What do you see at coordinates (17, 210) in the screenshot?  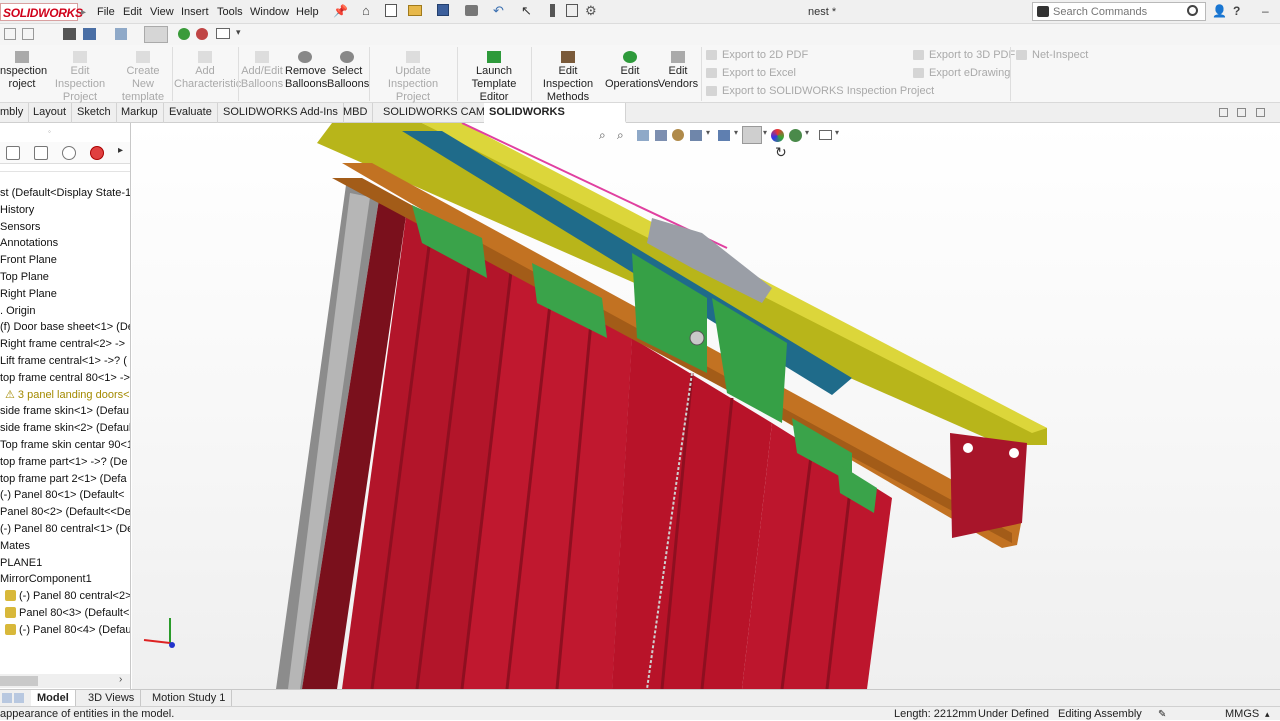 I see `tree-item: History` at bounding box center [17, 210].